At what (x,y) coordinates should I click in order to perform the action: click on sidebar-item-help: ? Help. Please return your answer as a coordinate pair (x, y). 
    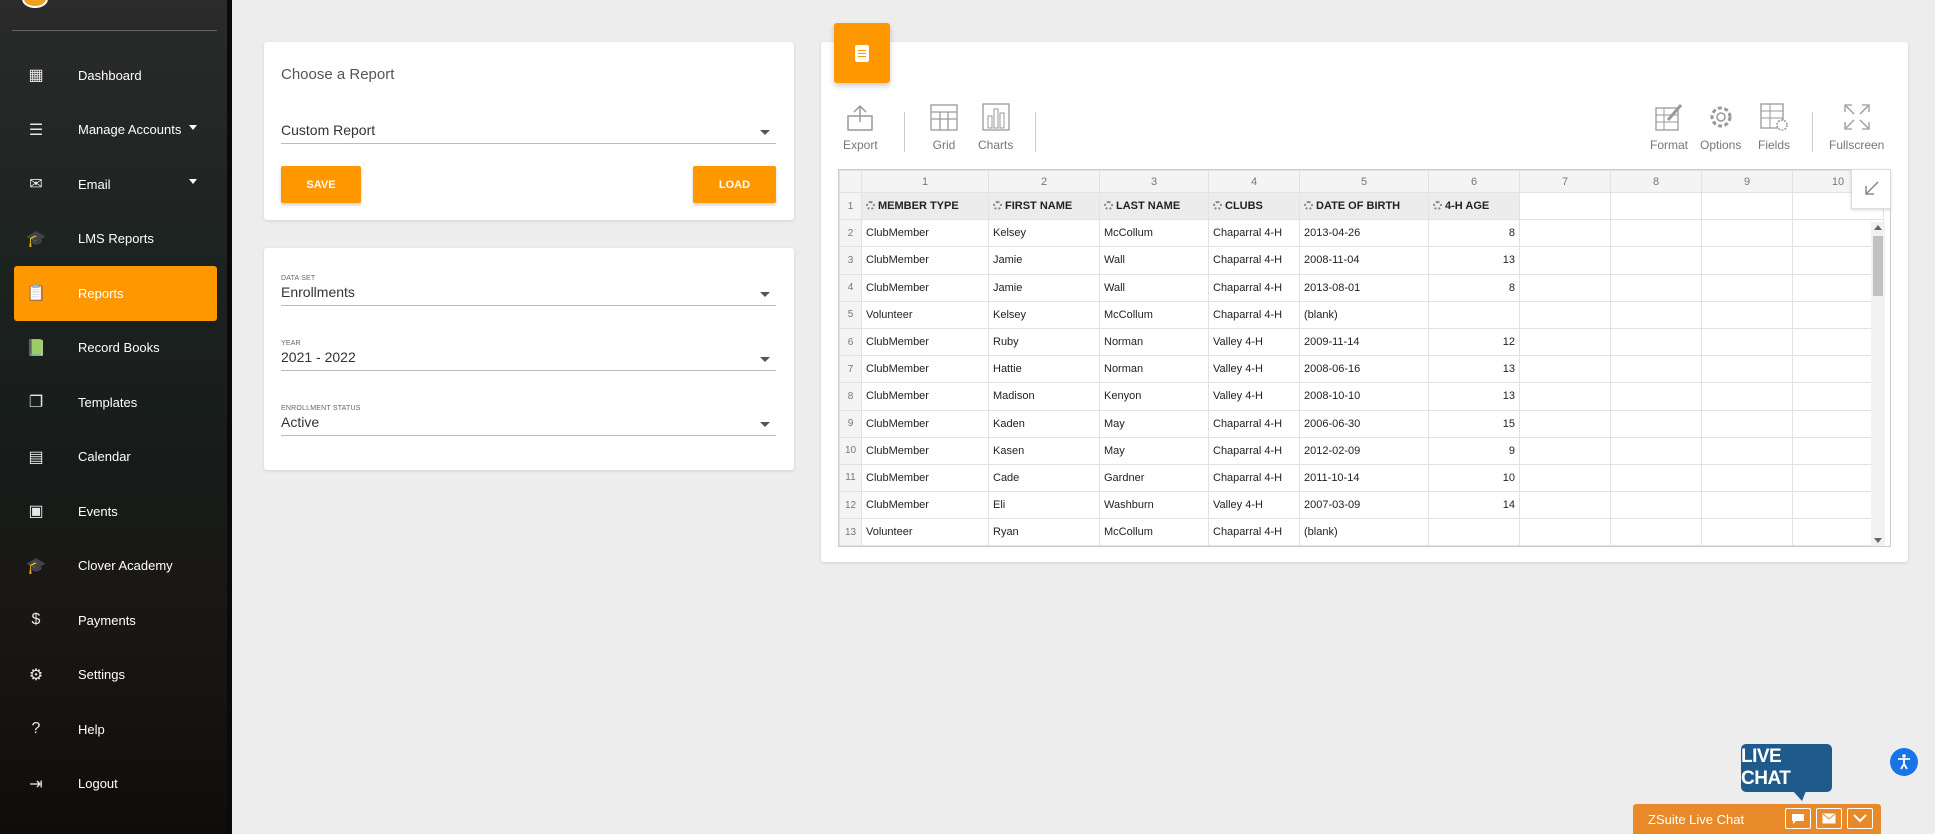
    Looking at the image, I should click on (113, 729).